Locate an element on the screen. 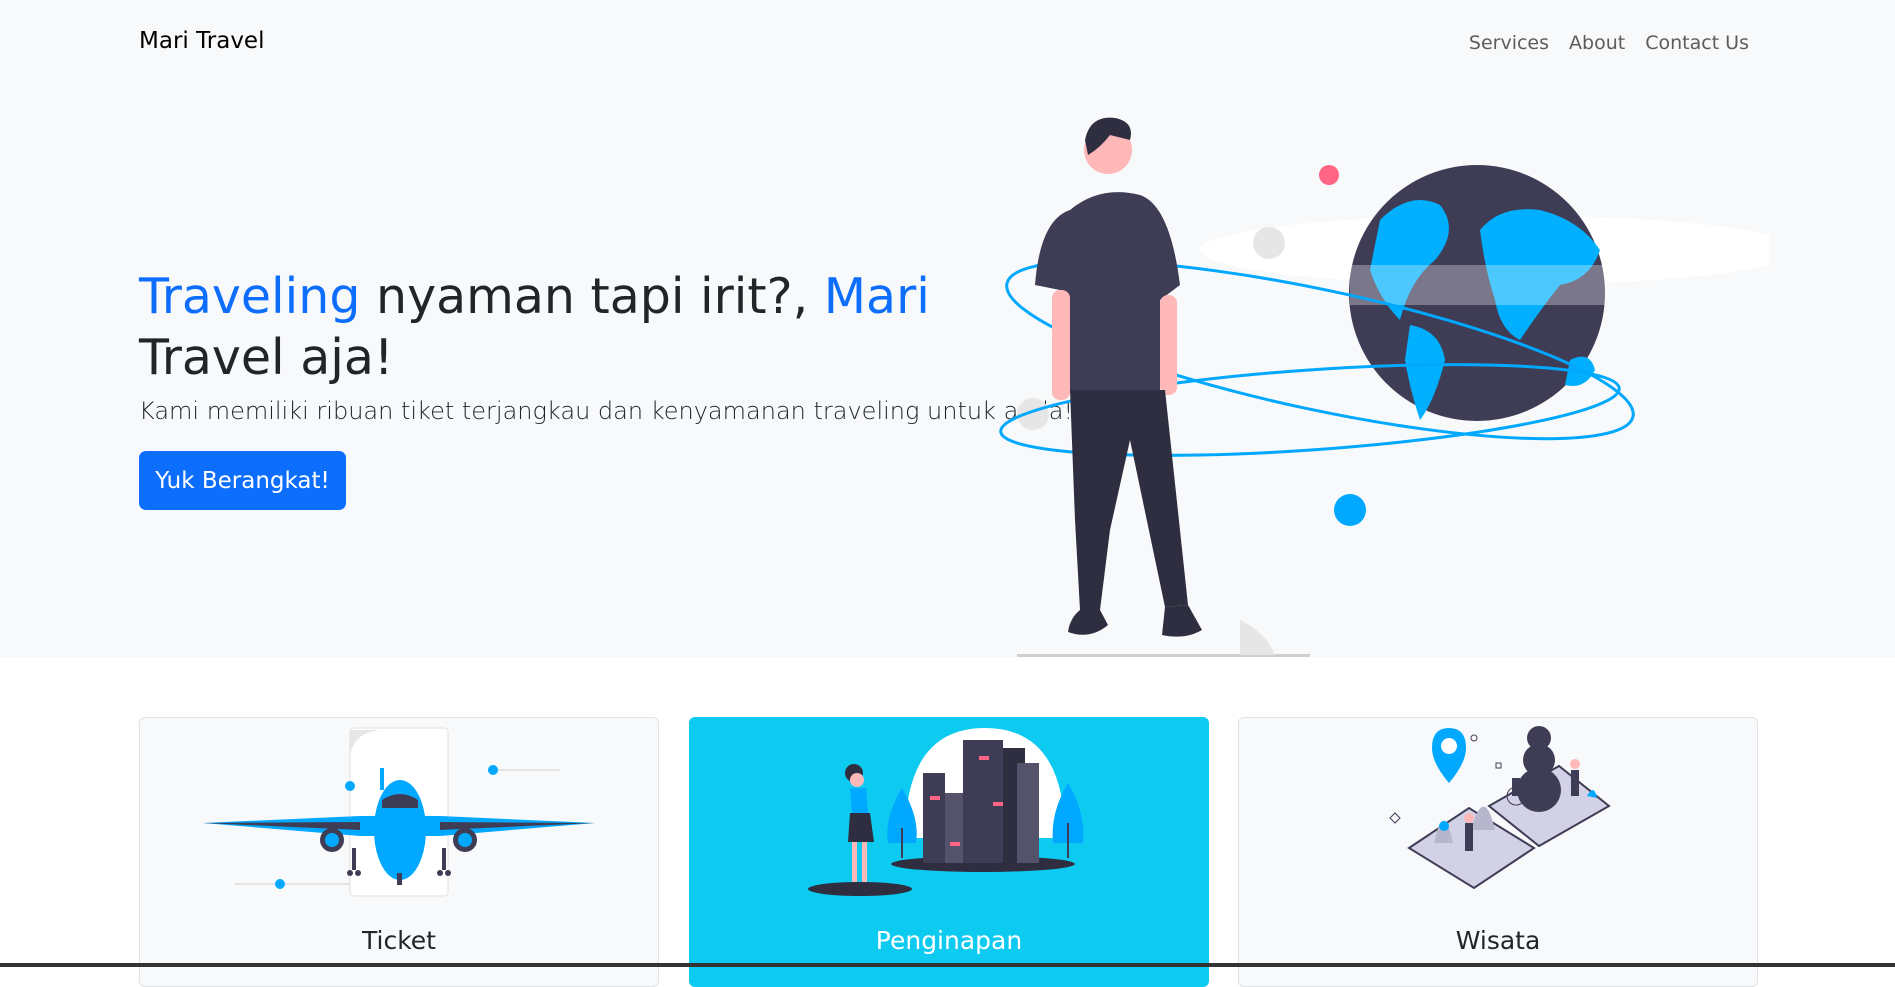 The width and height of the screenshot is (1895, 987). brand-logo: Mari Travel is located at coordinates (201, 41).